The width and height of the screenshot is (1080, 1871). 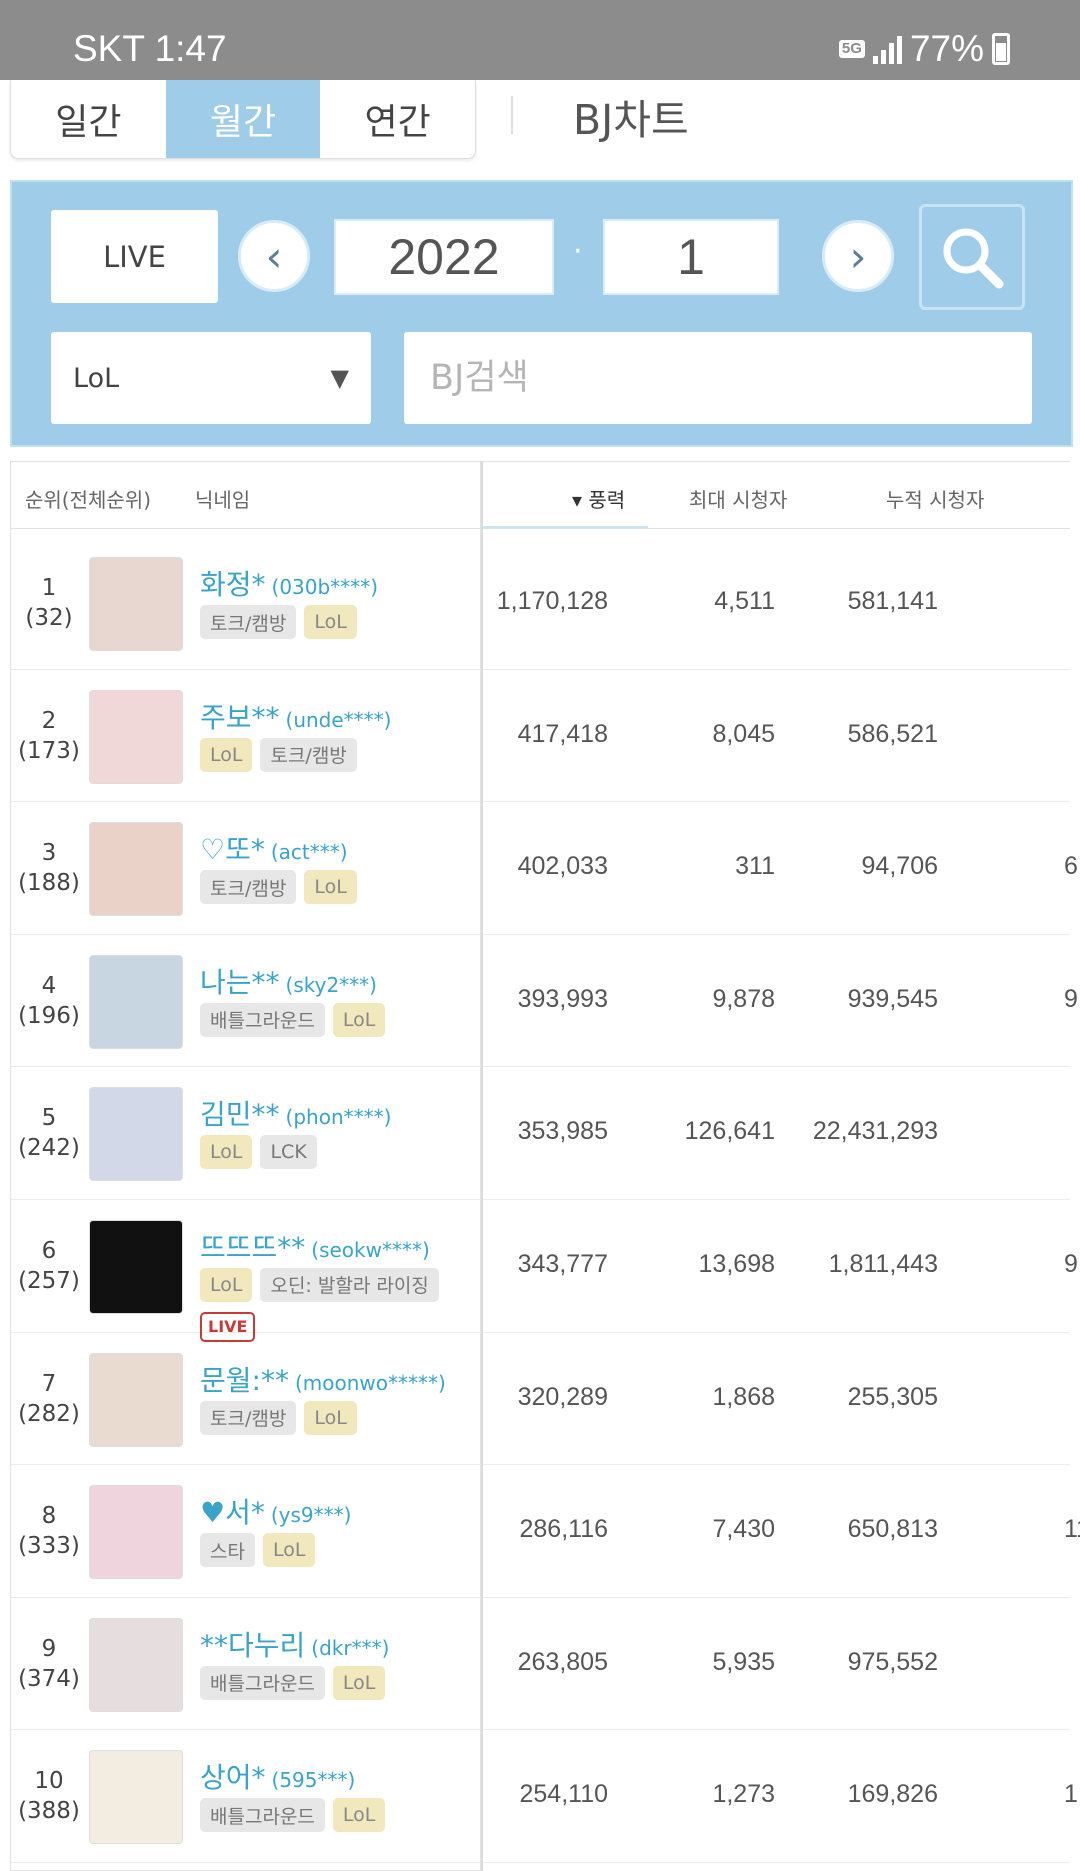 What do you see at coordinates (883, 1263) in the screenshot?
I see `total-viewers-value: 1,811,443` at bounding box center [883, 1263].